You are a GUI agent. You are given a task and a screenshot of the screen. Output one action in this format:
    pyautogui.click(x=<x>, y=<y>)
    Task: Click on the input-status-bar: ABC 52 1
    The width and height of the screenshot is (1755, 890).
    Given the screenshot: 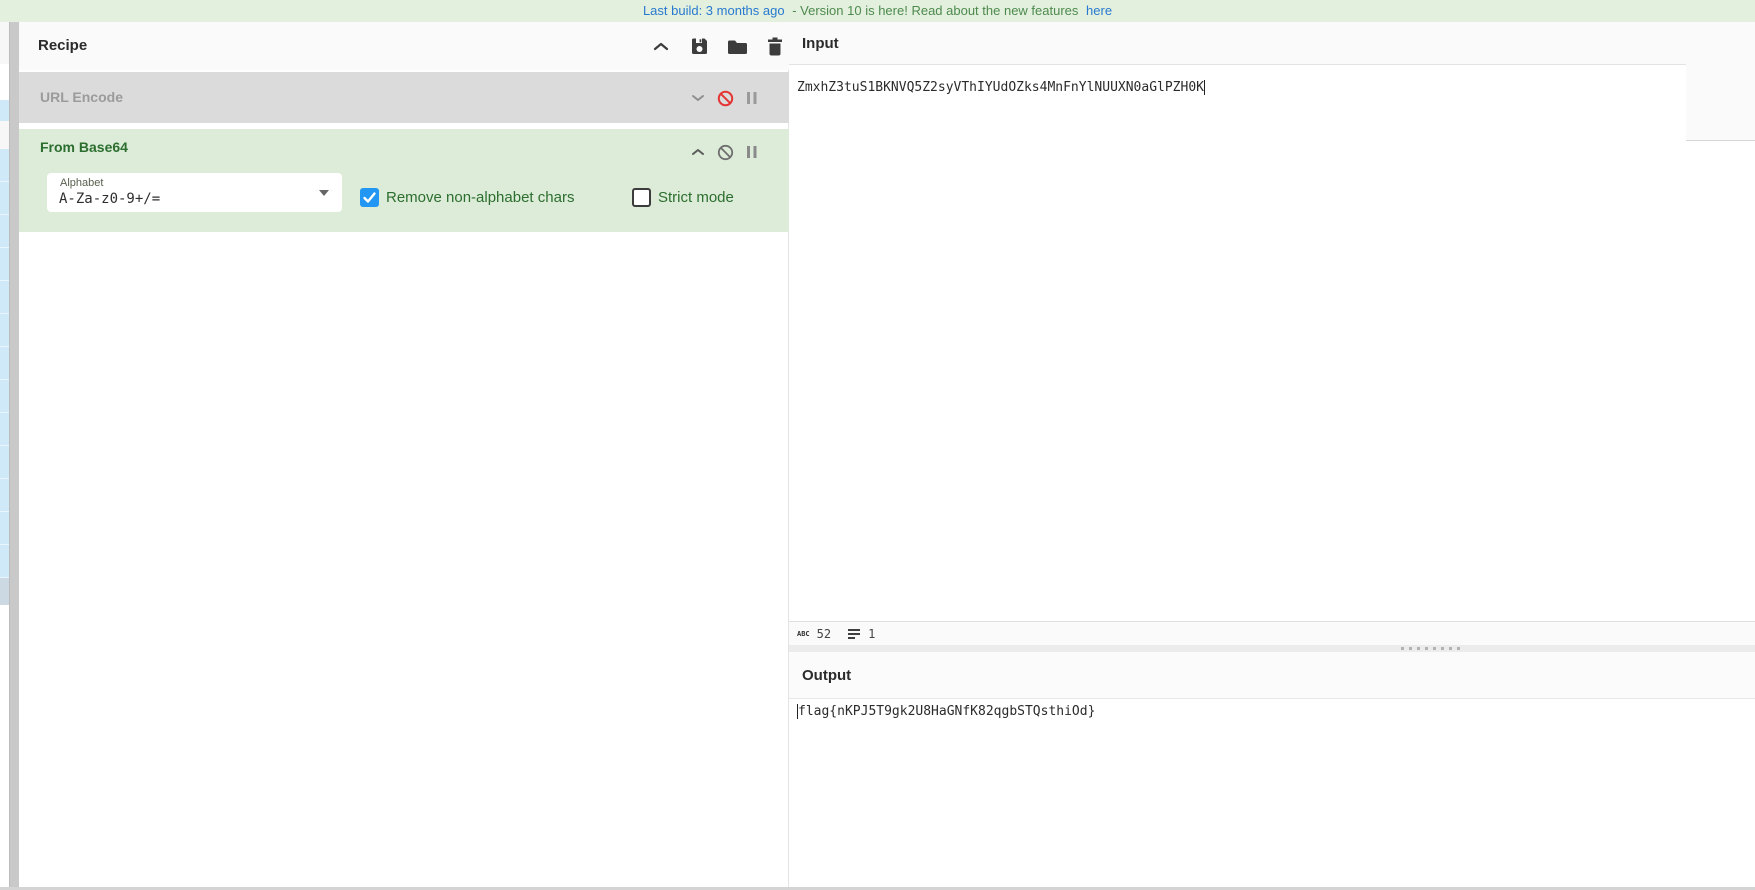 What is the action you would take?
    pyautogui.click(x=1272, y=633)
    